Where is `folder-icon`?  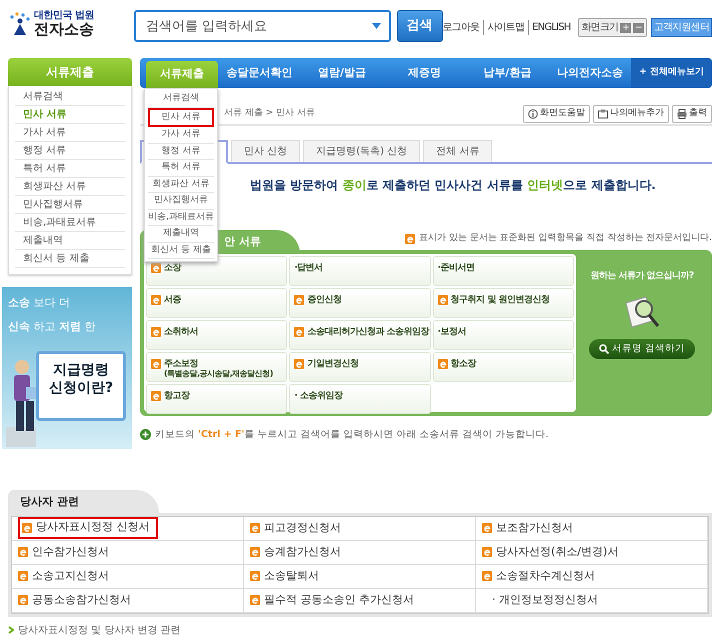 folder-icon is located at coordinates (603, 114).